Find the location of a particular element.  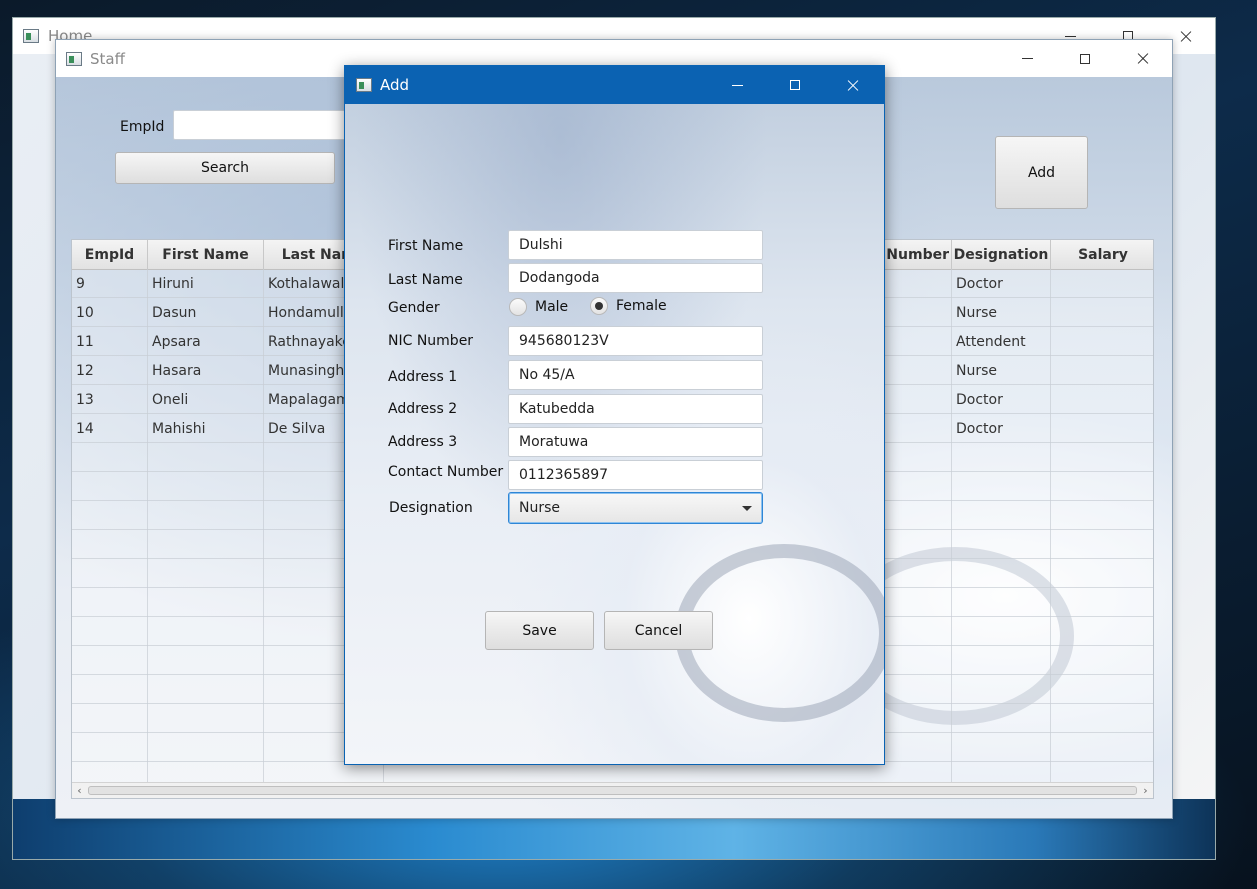

empid-cell: 12 is located at coordinates (110, 370).